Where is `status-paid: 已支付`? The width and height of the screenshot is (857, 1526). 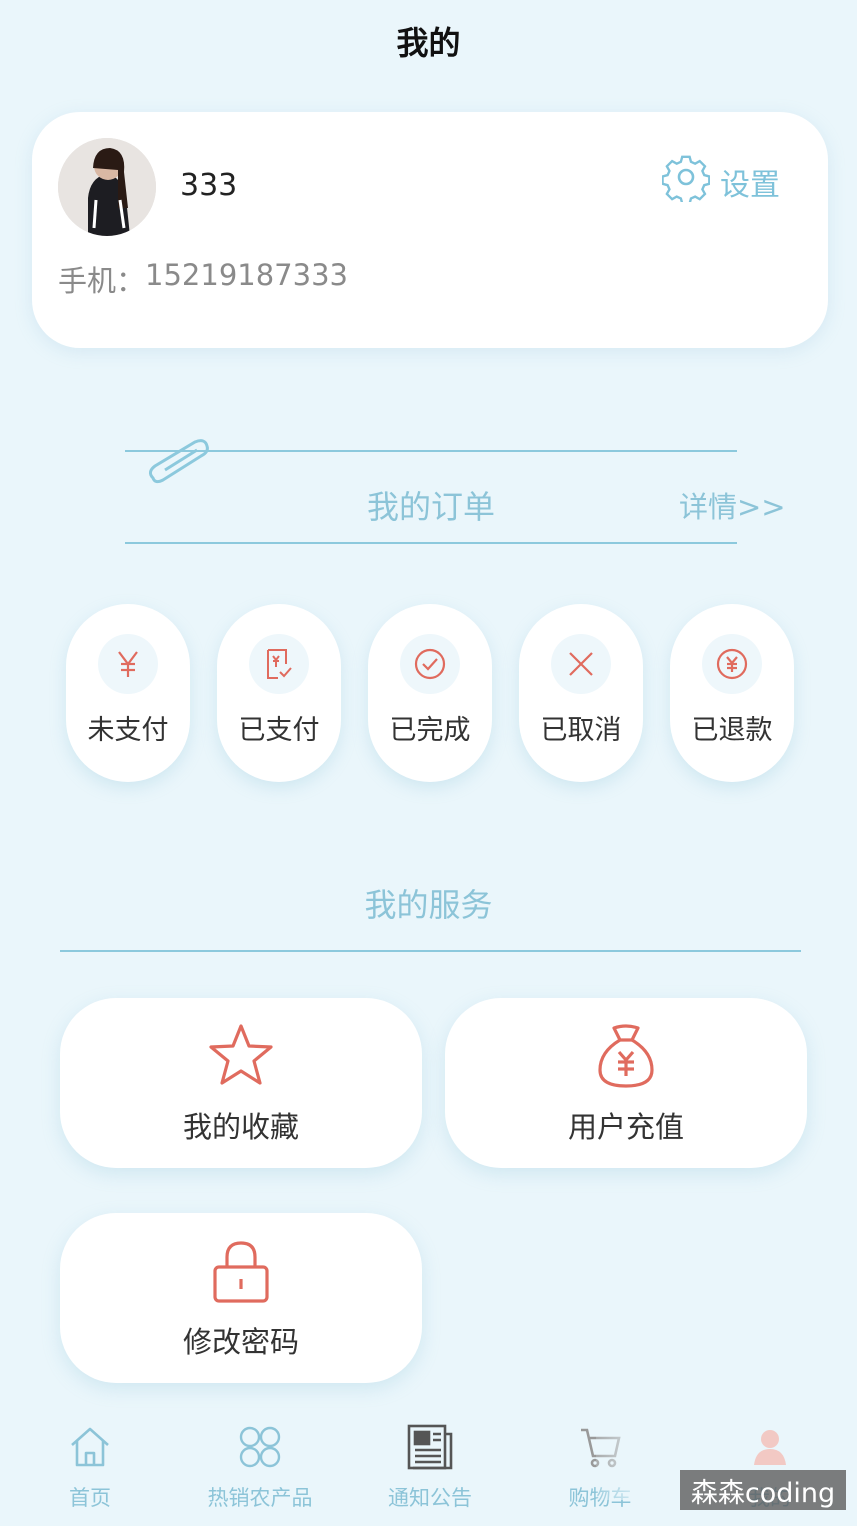 status-paid: 已支付 is located at coordinates (279, 693).